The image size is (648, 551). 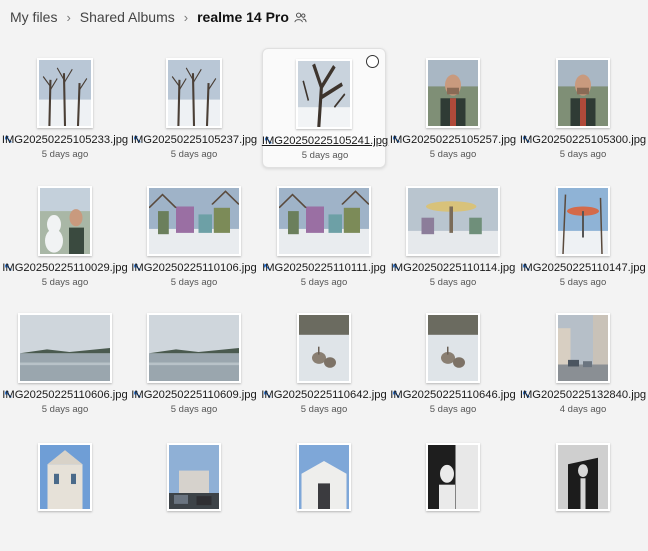 I want to click on file-tile: IMG20250225110147.jpg 5 days ago, so click(x=583, y=236).